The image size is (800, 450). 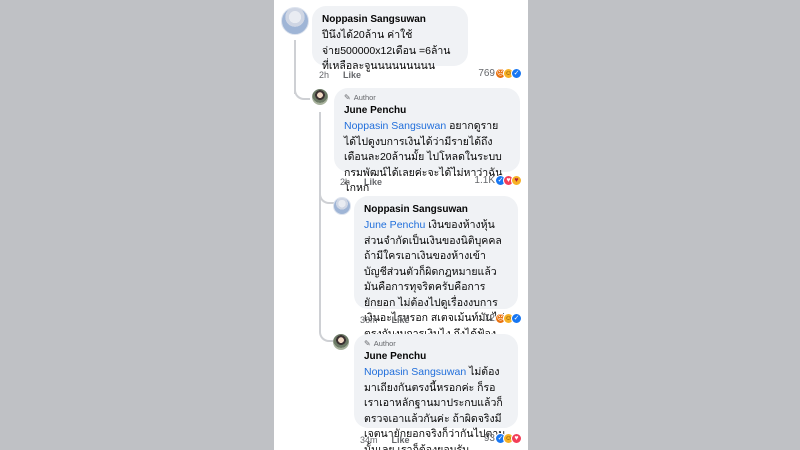 What do you see at coordinates (486, 73) in the screenshot?
I see `reaction-count: 769` at bounding box center [486, 73].